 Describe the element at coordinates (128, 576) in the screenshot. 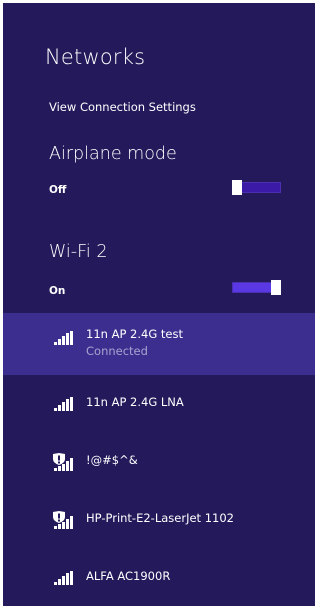

I see `network-name: ALFA AC1900R` at that location.